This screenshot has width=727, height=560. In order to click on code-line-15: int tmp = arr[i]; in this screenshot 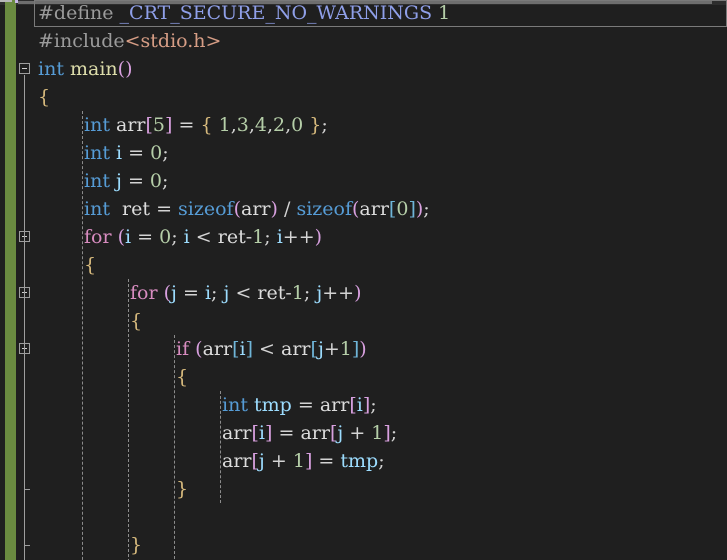, I will do `click(299, 405)`.